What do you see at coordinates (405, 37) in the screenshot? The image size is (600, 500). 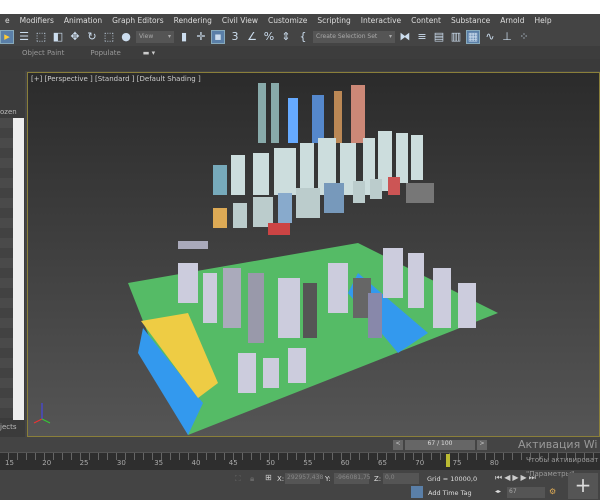 I see `mirror-icon: ⧓` at bounding box center [405, 37].